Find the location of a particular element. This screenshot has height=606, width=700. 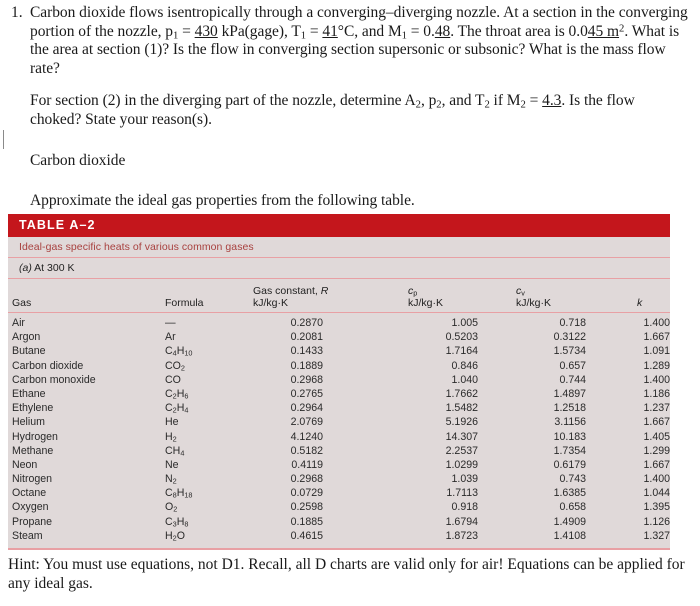

cell-cp: 1.7662 is located at coordinates (461, 393).